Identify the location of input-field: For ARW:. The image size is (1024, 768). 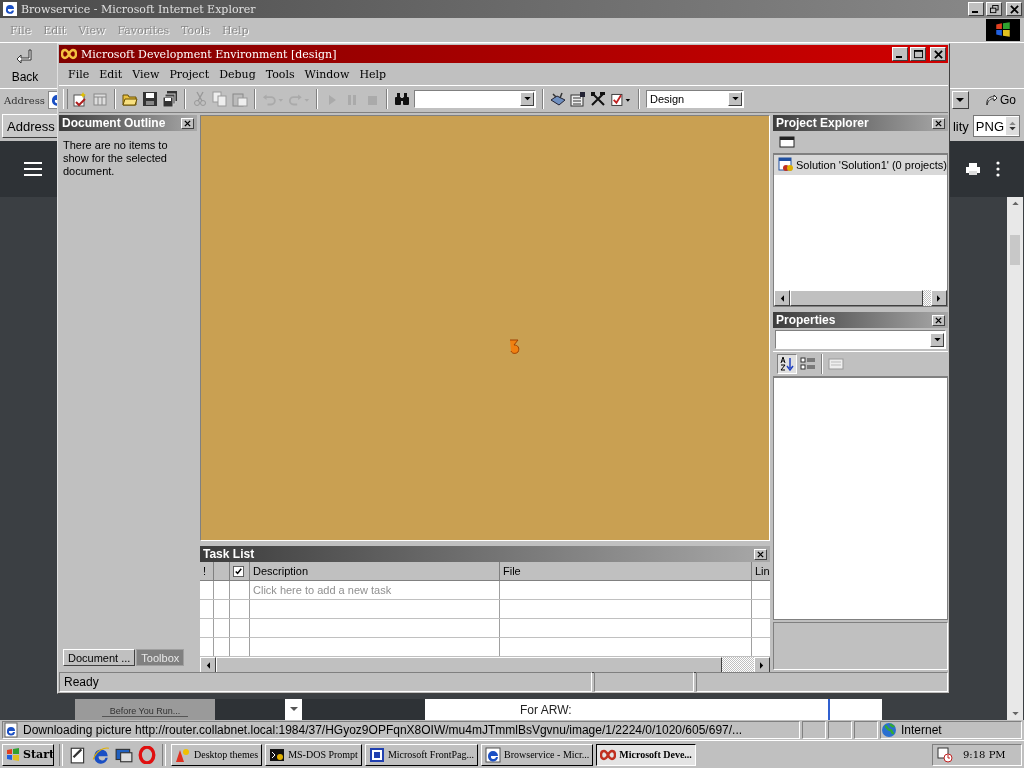
(653, 709).